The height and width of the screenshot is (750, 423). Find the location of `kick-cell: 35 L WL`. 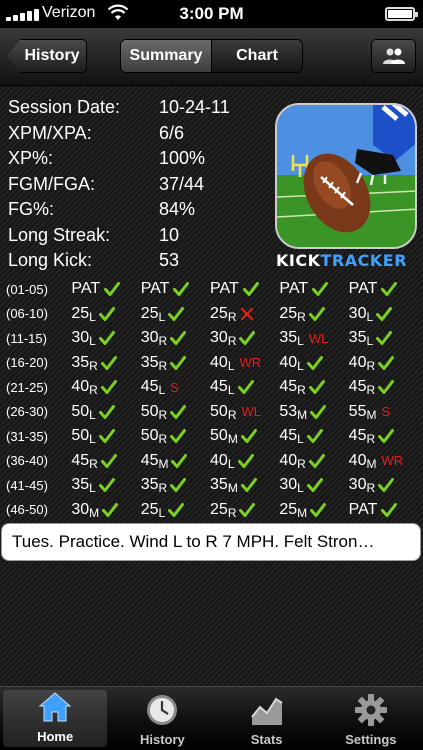

kick-cell: 35 L WL is located at coordinates (313, 339).